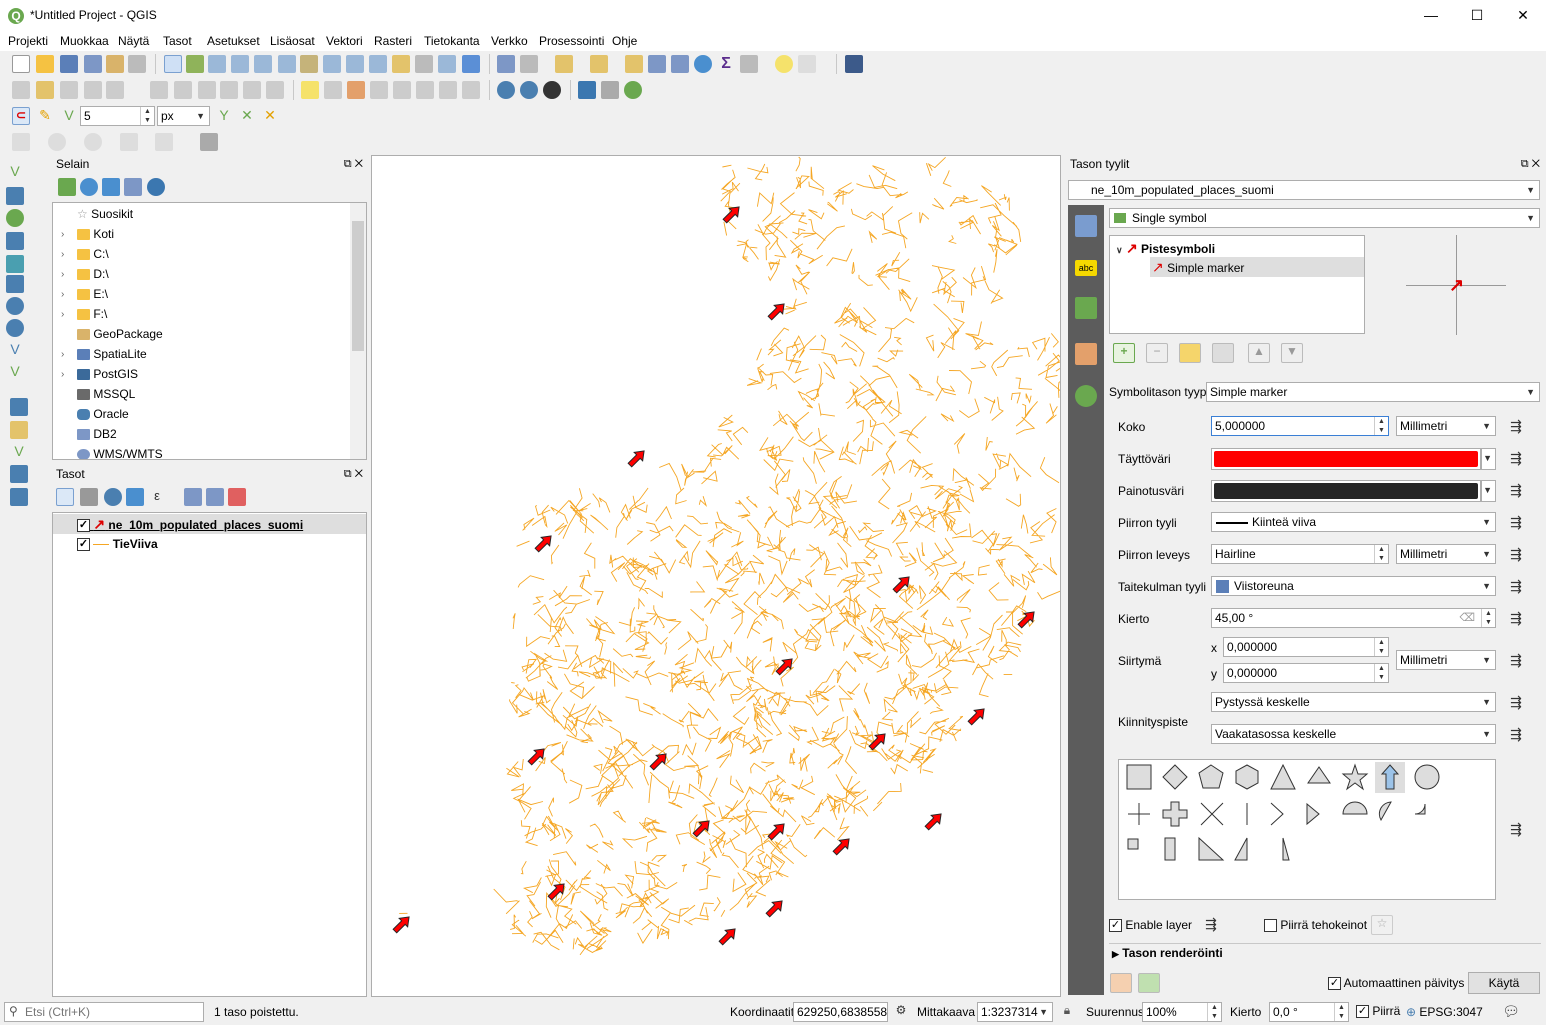 This screenshot has height=1025, width=1546. What do you see at coordinates (209, 142) in the screenshot?
I see `annotation-icon` at bounding box center [209, 142].